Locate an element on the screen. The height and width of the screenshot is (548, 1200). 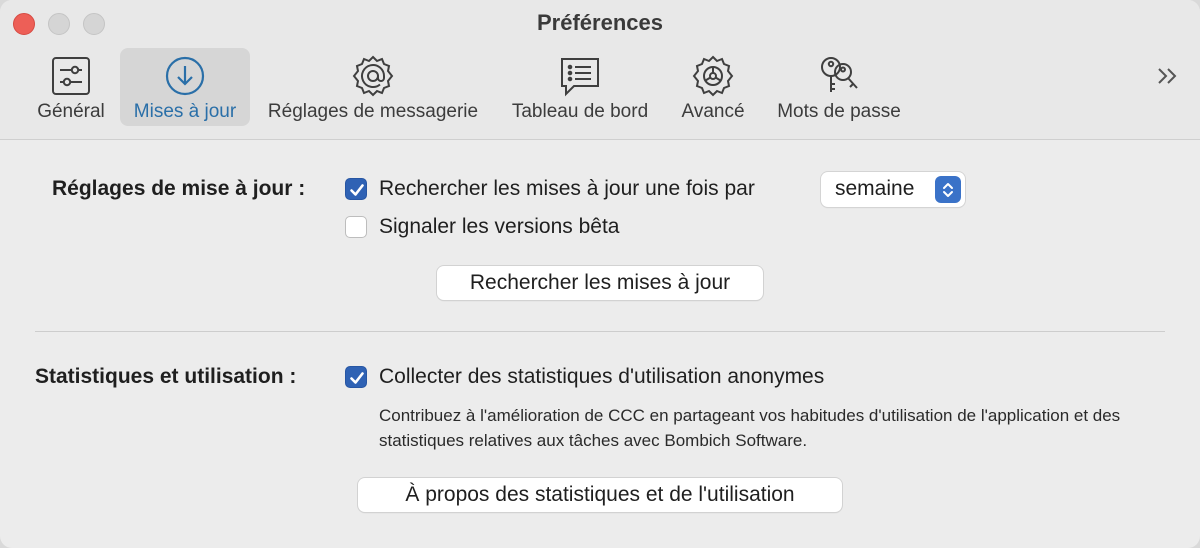
download-circle-icon is located at coordinates (185, 76).